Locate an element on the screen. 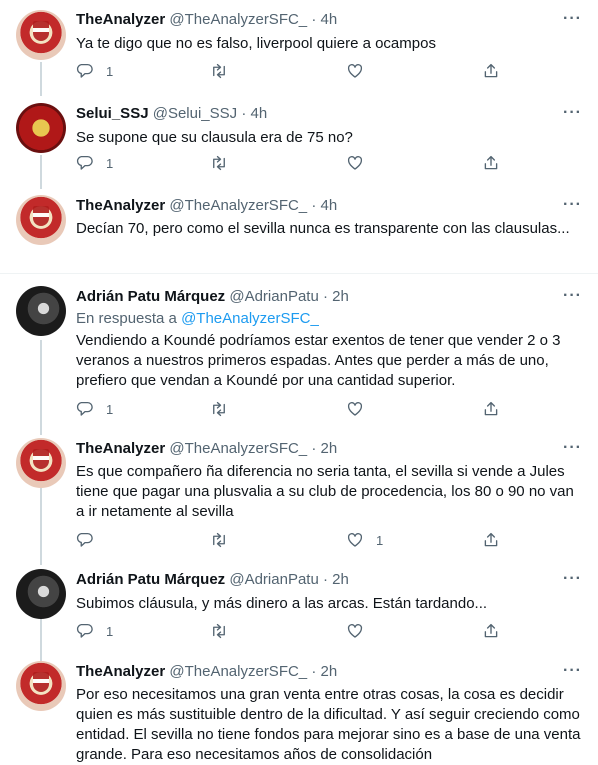  reply-button is located at coordinates (85, 540).